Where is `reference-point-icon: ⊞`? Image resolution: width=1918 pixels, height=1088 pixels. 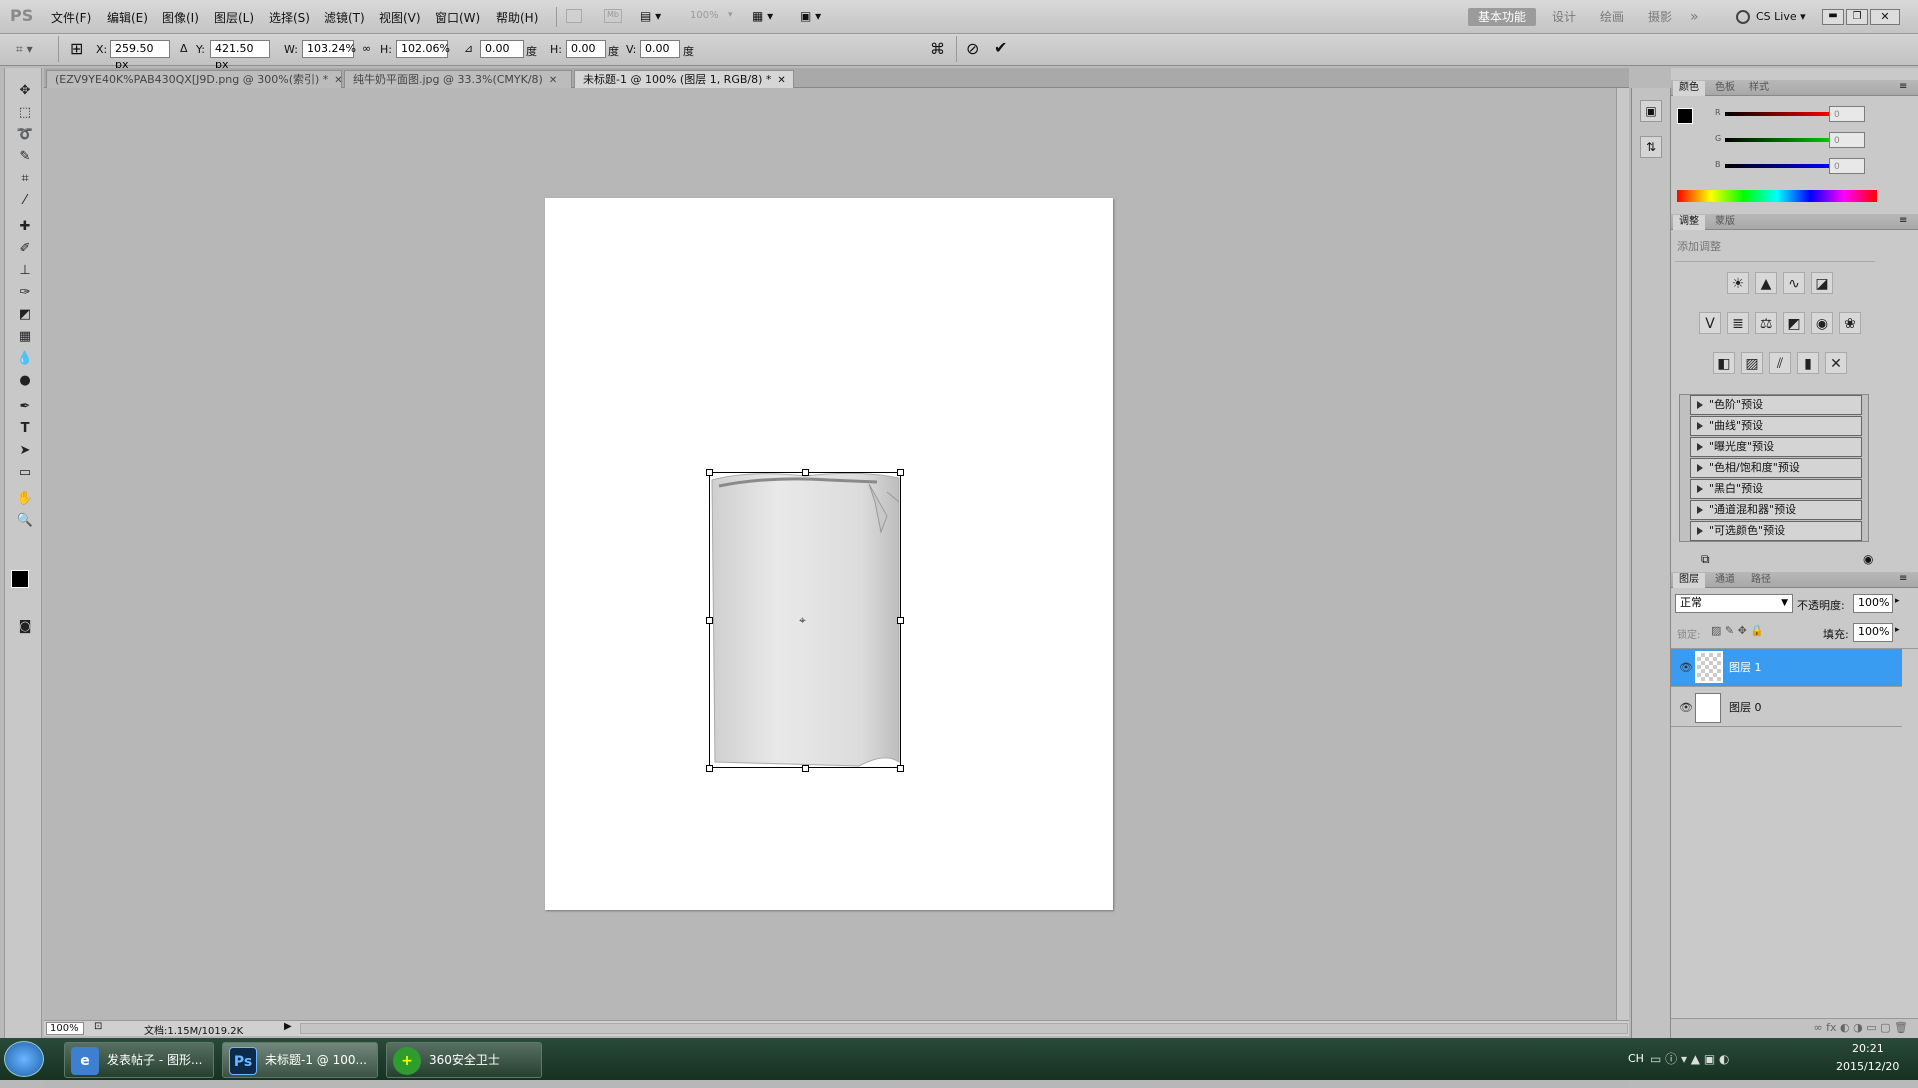
reference-point-icon: ⊞ is located at coordinates (80, 50).